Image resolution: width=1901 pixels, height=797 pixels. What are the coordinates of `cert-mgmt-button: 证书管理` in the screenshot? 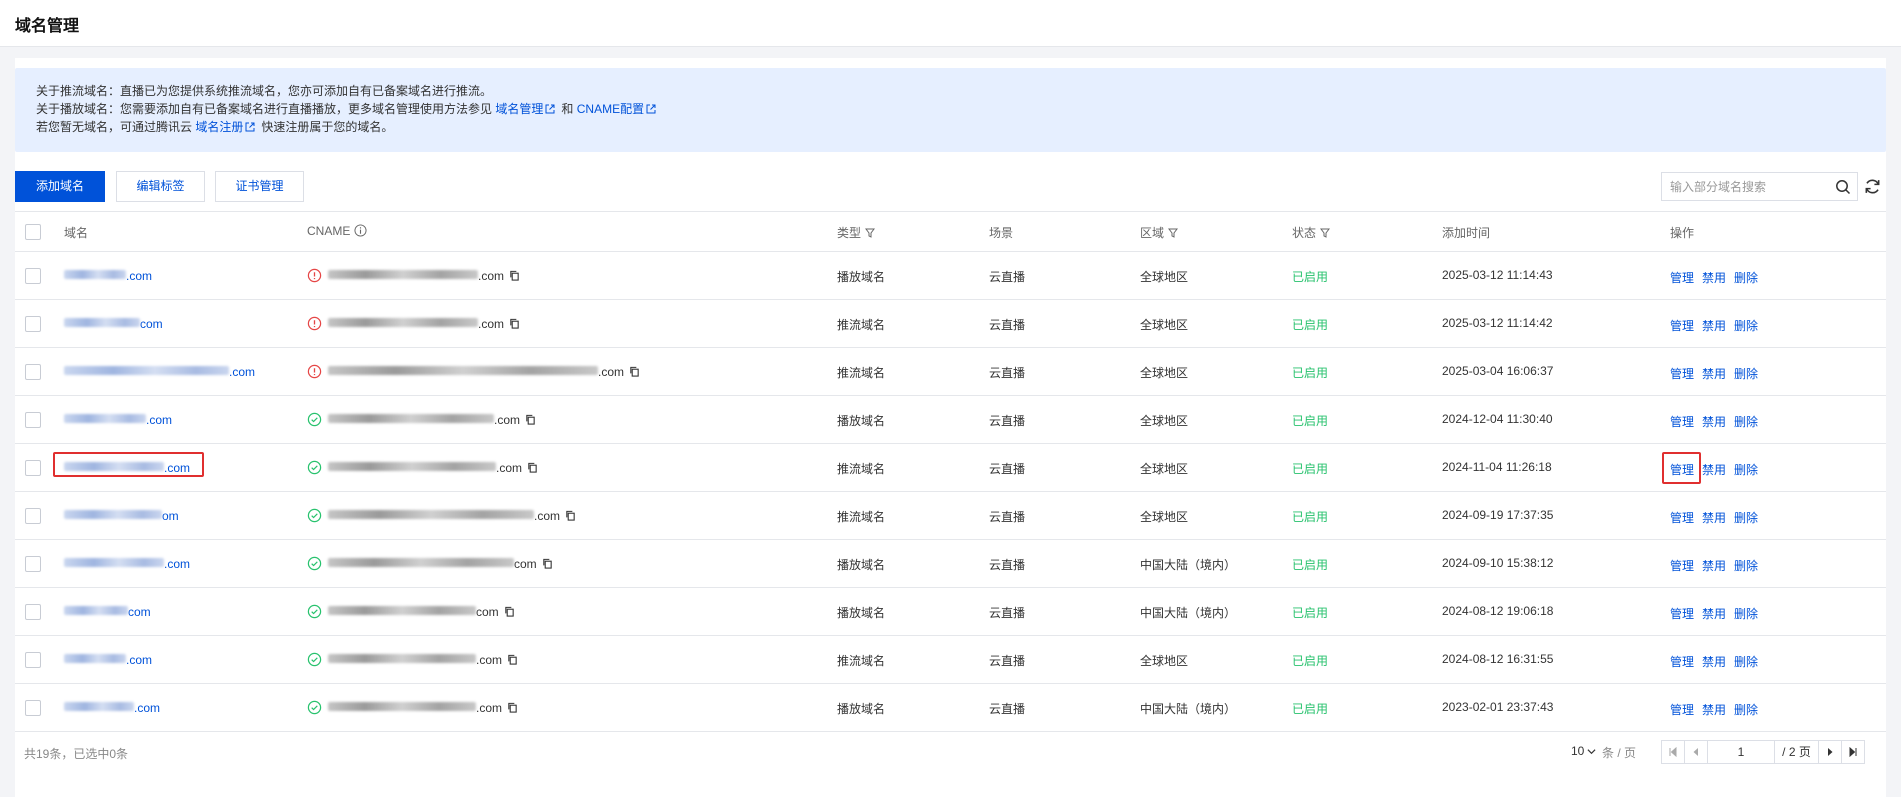 It's located at (259, 186).